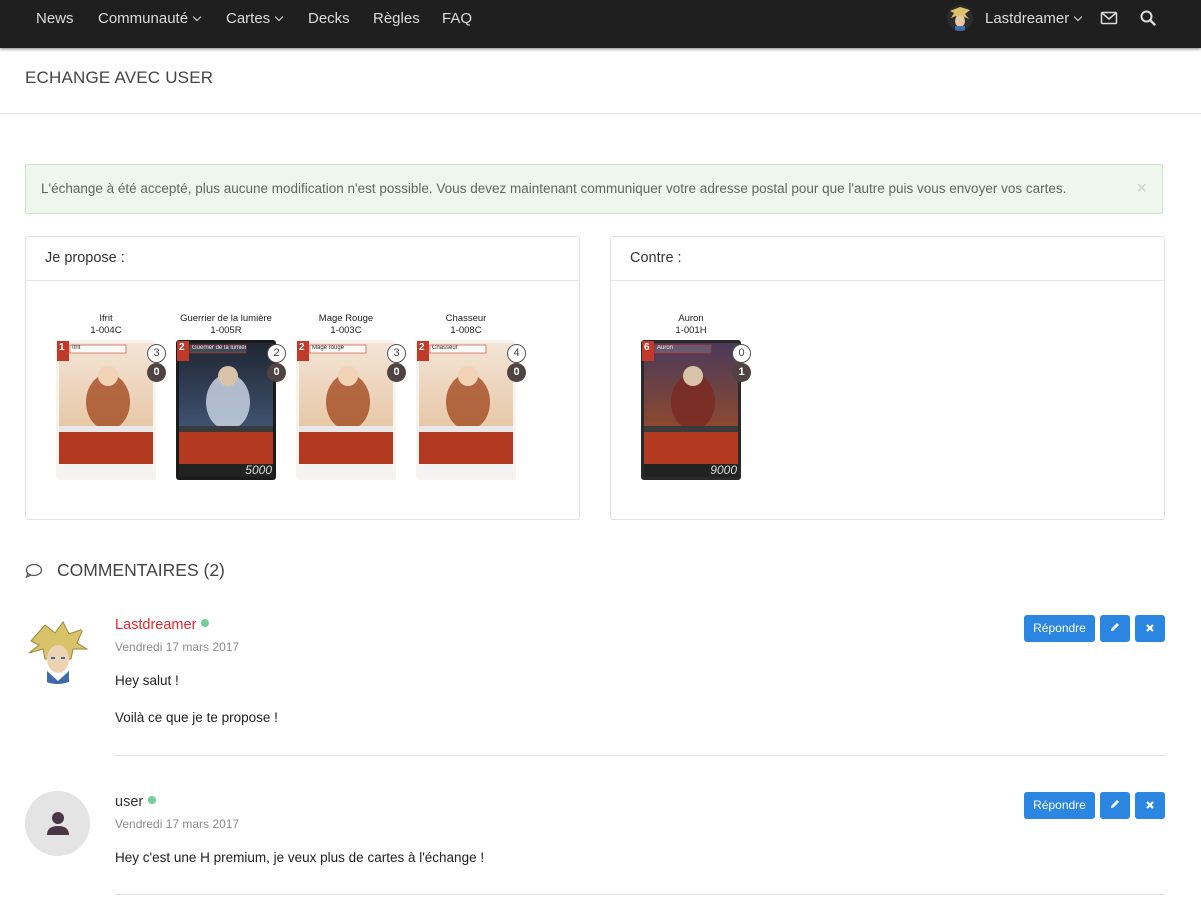  I want to click on card-power: 9000, so click(723, 470).